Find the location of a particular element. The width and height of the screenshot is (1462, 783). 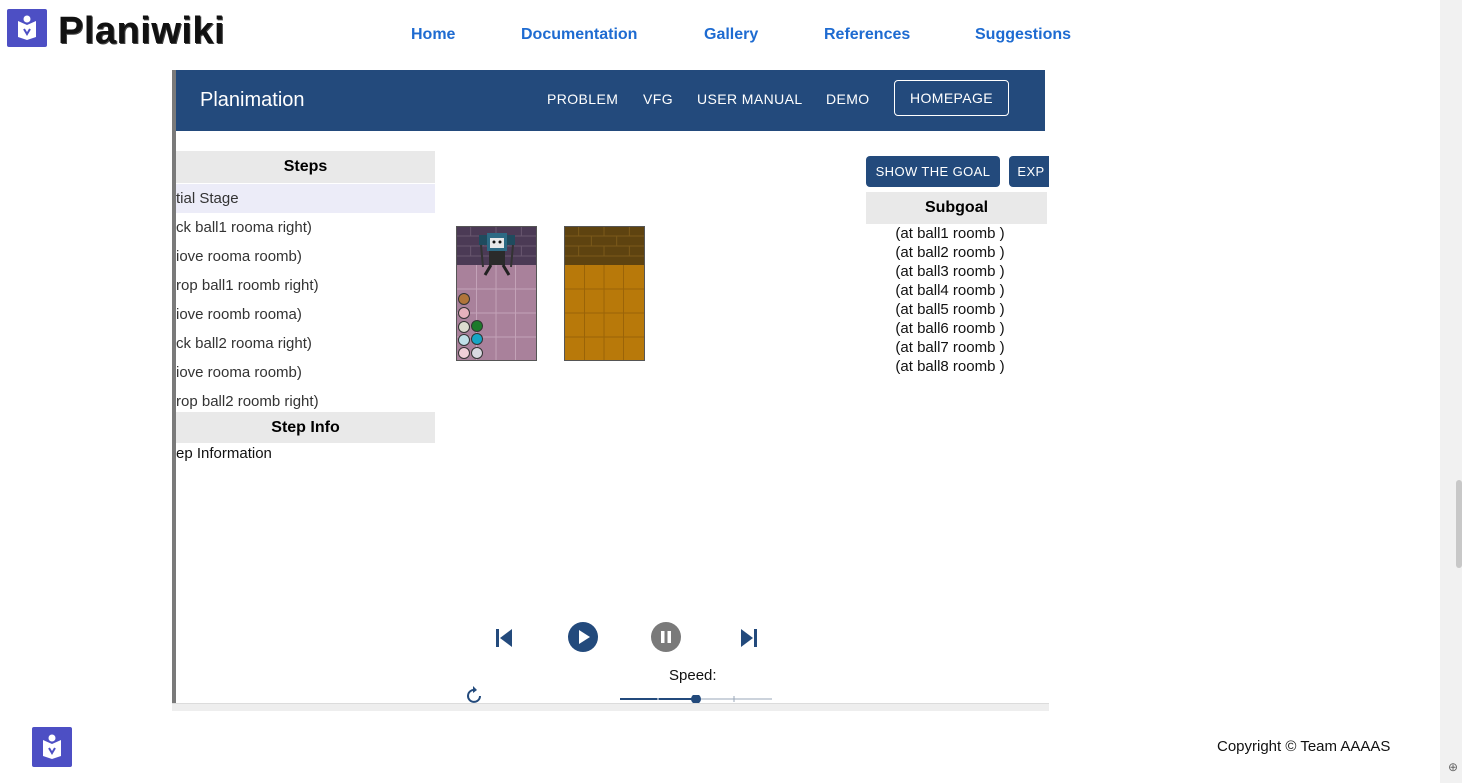

step-info-text: ep Information is located at coordinates (224, 453).